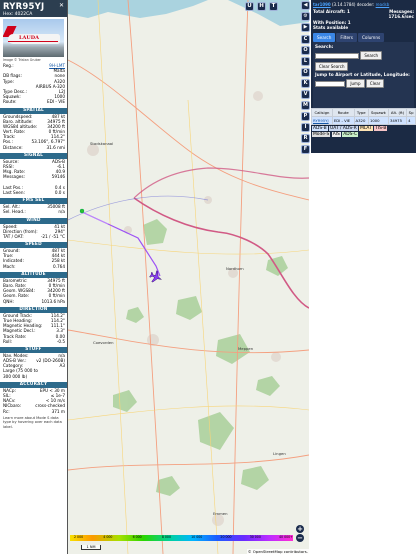 This screenshot has width=416, height=554. Describe the element at coordinates (353, 4) in the screenshot. I see `version-text: (3.14.1784) decoder:` at that location.